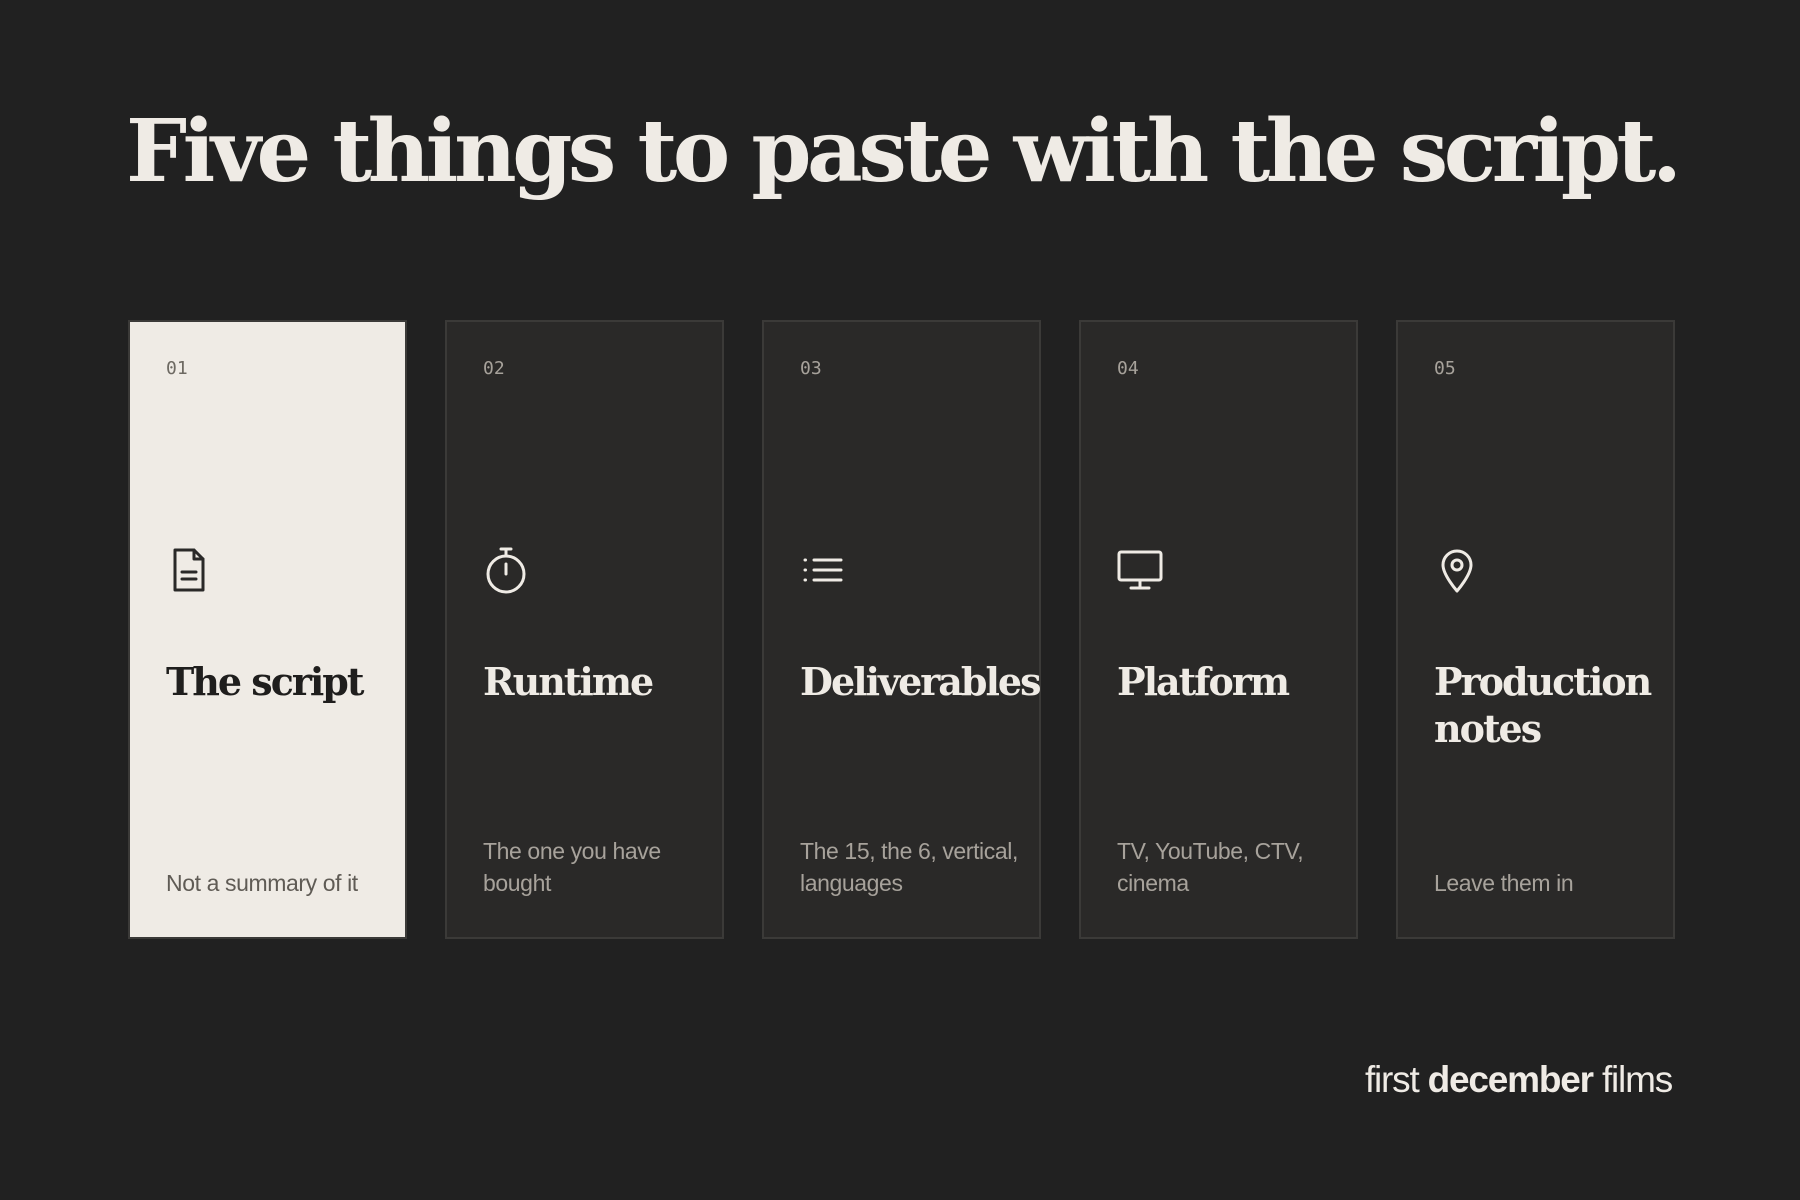 Image resolution: width=1800 pixels, height=1200 pixels. I want to click on location-pin-icon, so click(1457, 570).